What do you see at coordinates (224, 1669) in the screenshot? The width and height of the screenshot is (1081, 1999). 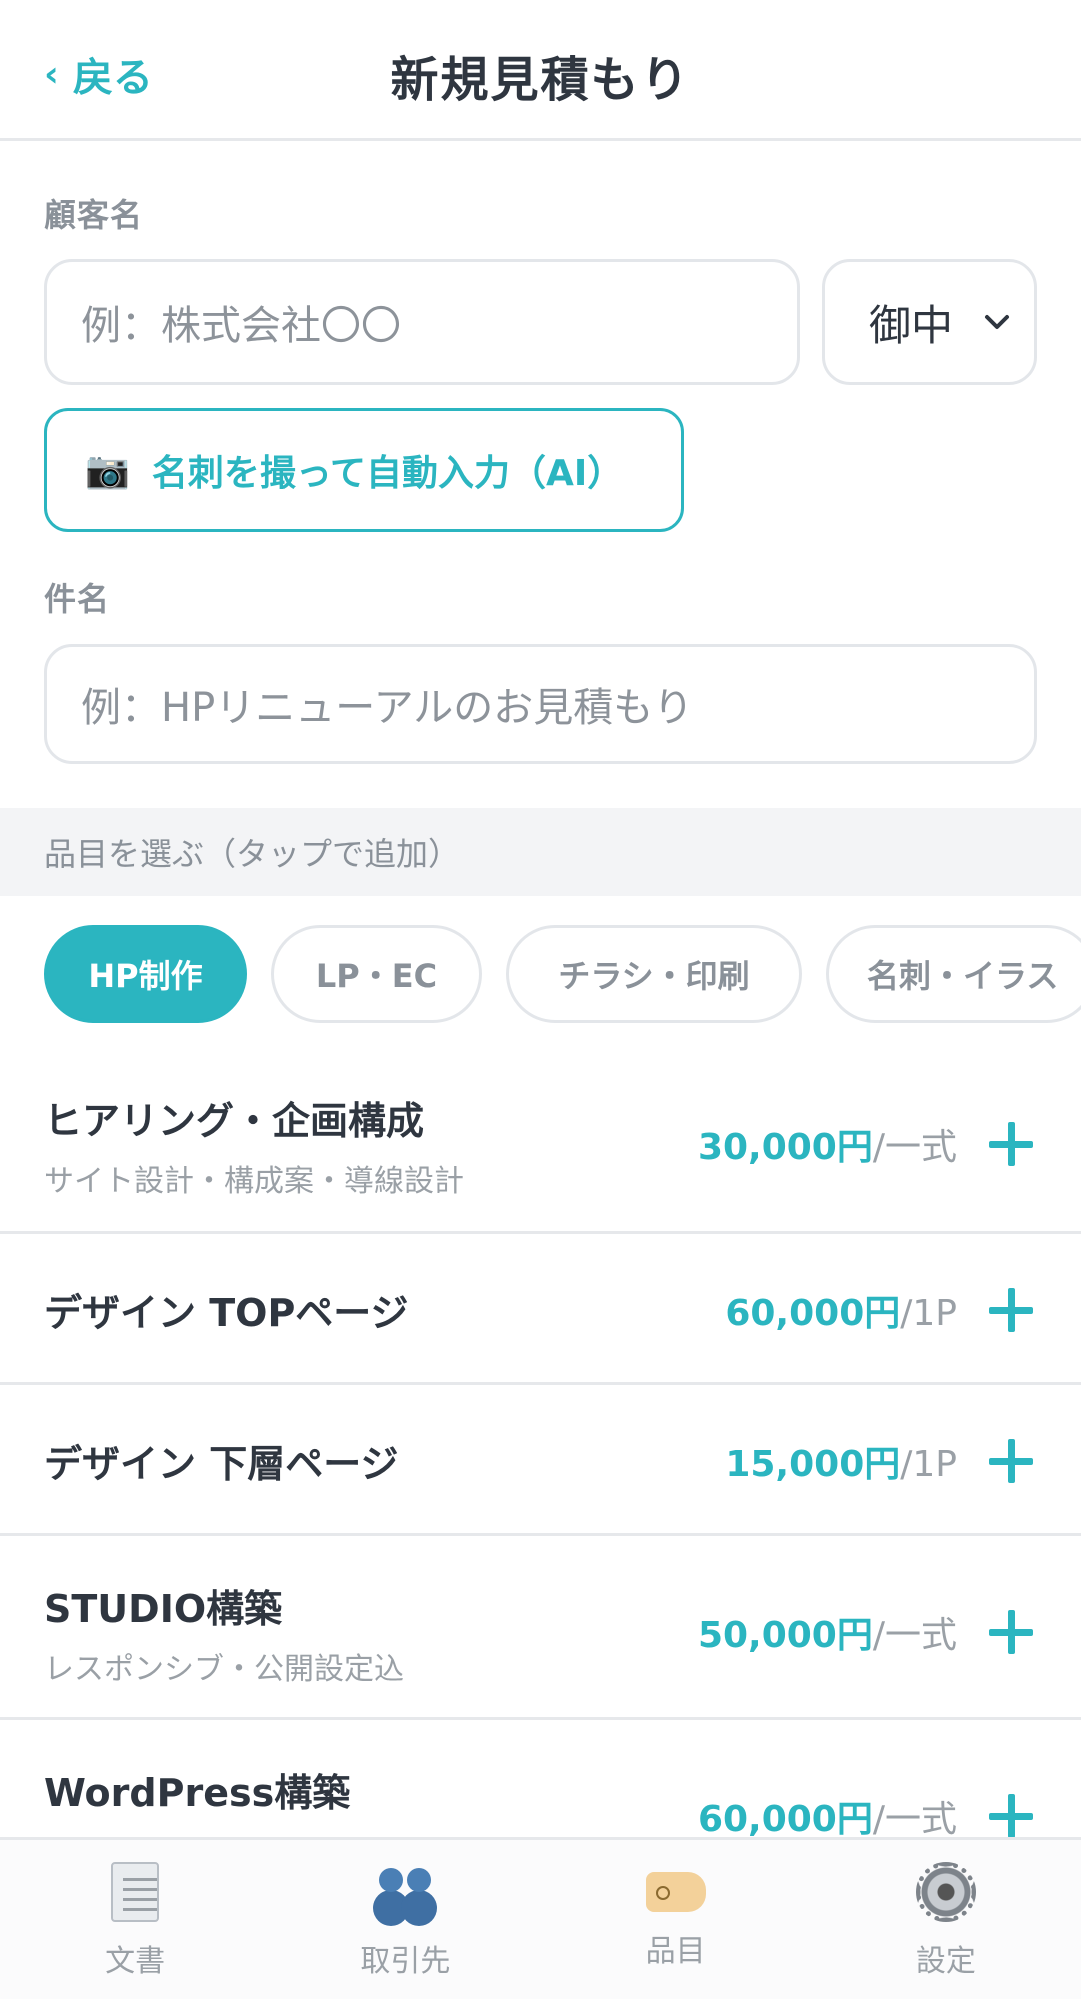 I see `item-description: レスポンシブ・公開設定込` at bounding box center [224, 1669].